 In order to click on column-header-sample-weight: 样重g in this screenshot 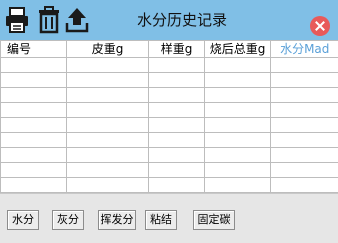, I will do `click(177, 49)`.